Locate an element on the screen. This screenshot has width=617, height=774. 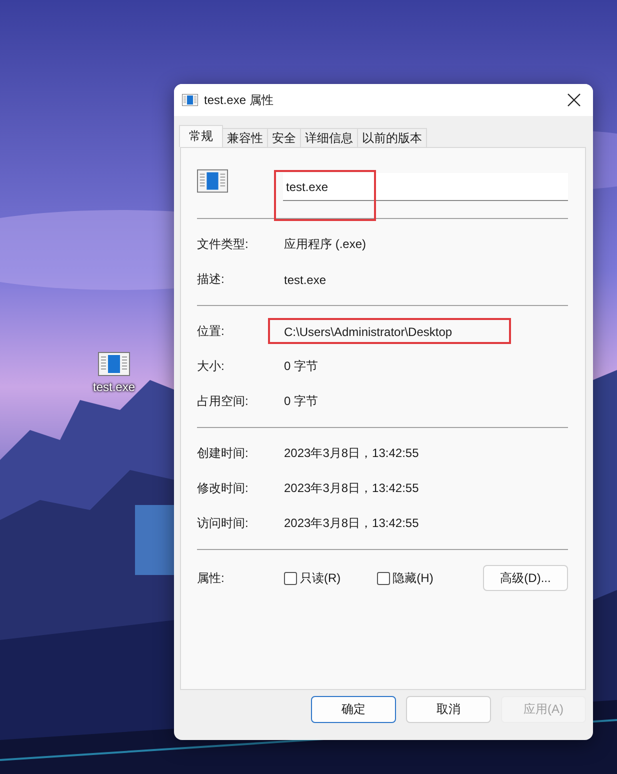
dialog-button: 取消 is located at coordinates (448, 709).